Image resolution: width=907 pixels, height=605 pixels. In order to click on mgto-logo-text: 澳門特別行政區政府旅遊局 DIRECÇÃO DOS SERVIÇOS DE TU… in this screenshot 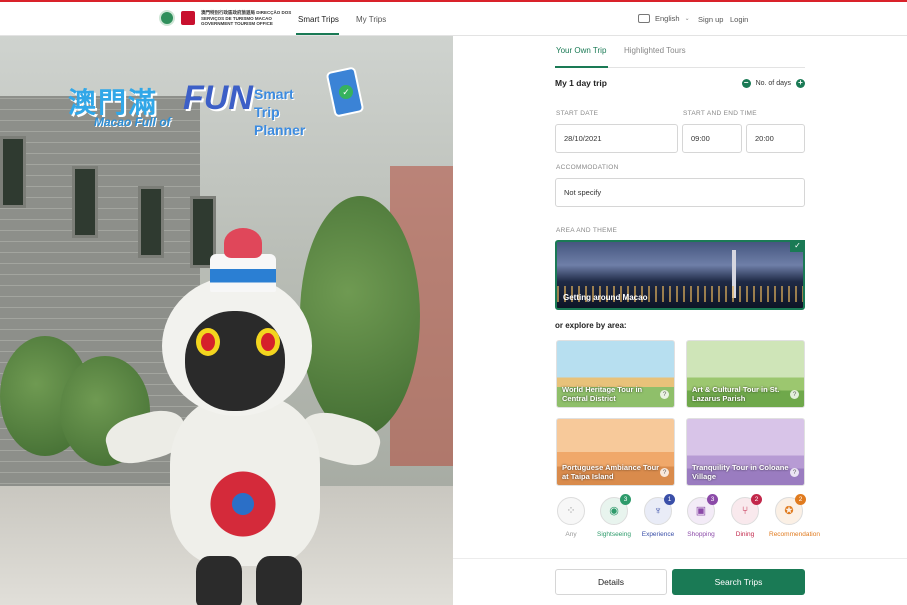, I will do `click(246, 18)`.